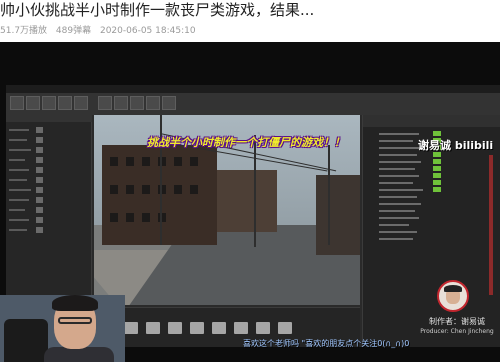  I want to click on producer-avatar, so click(453, 296).